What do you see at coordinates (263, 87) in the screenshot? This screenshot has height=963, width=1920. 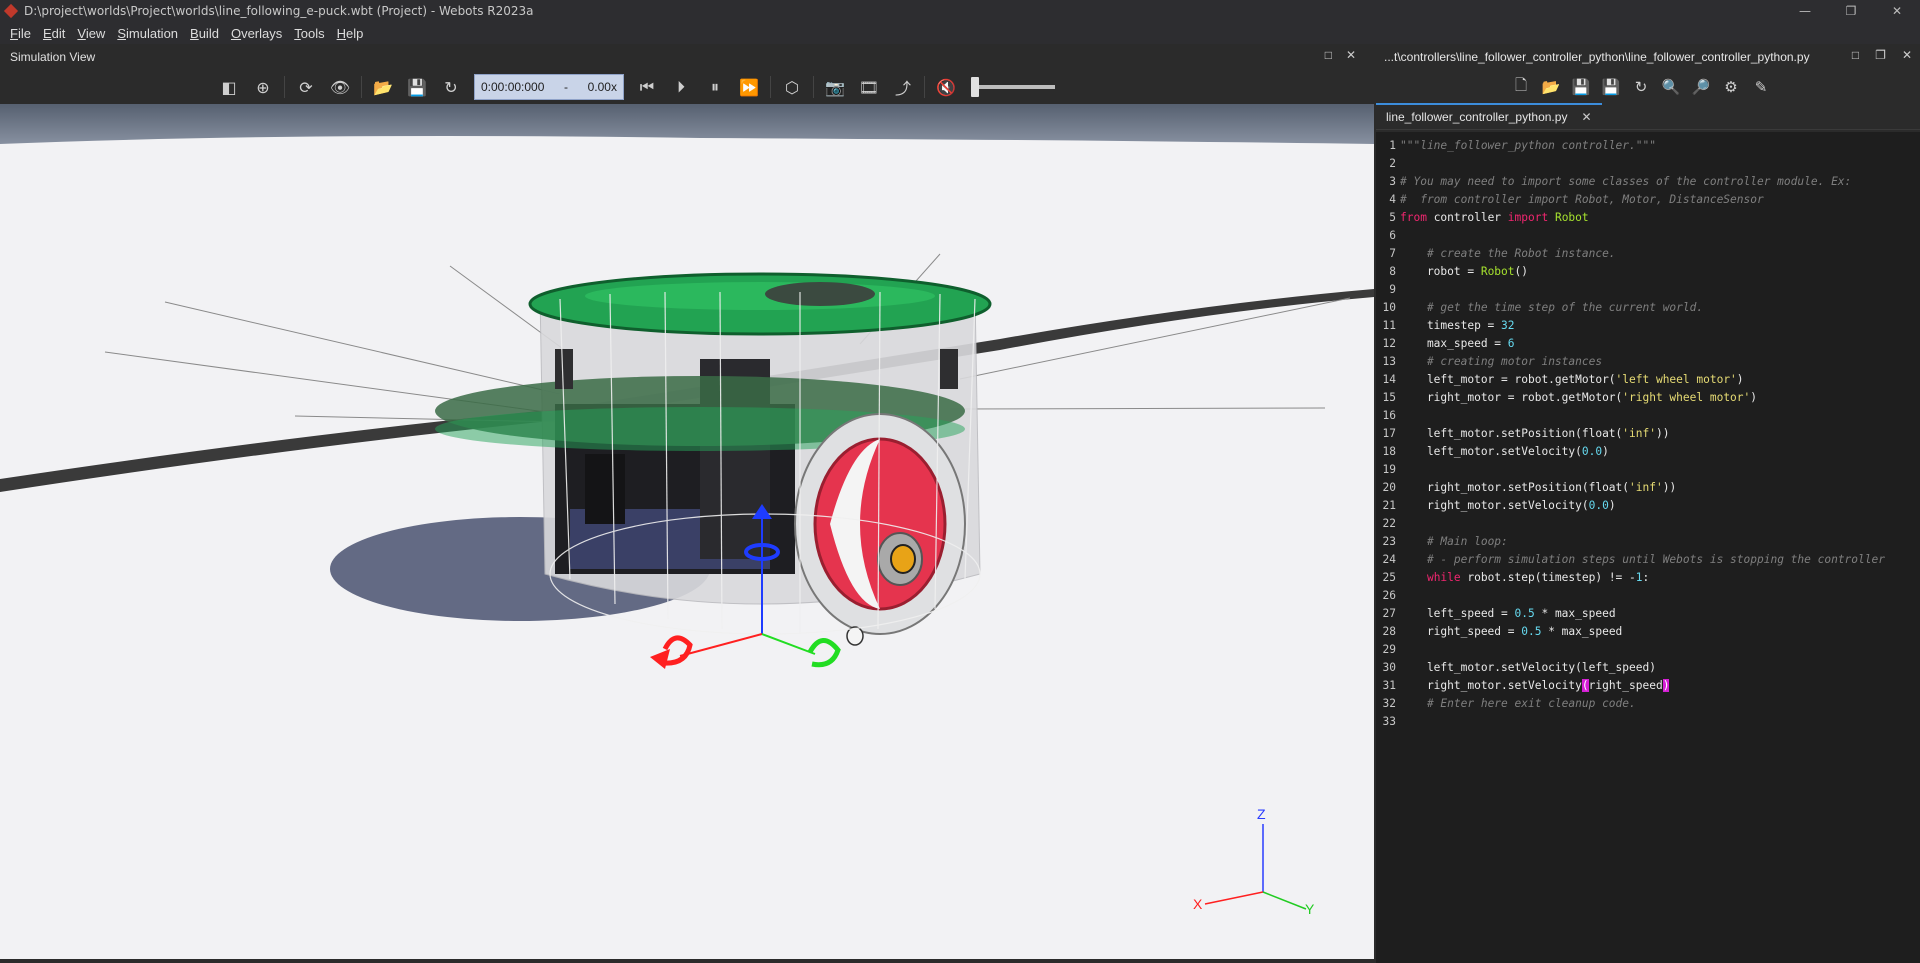 I see `add-node-icon: ⊕` at bounding box center [263, 87].